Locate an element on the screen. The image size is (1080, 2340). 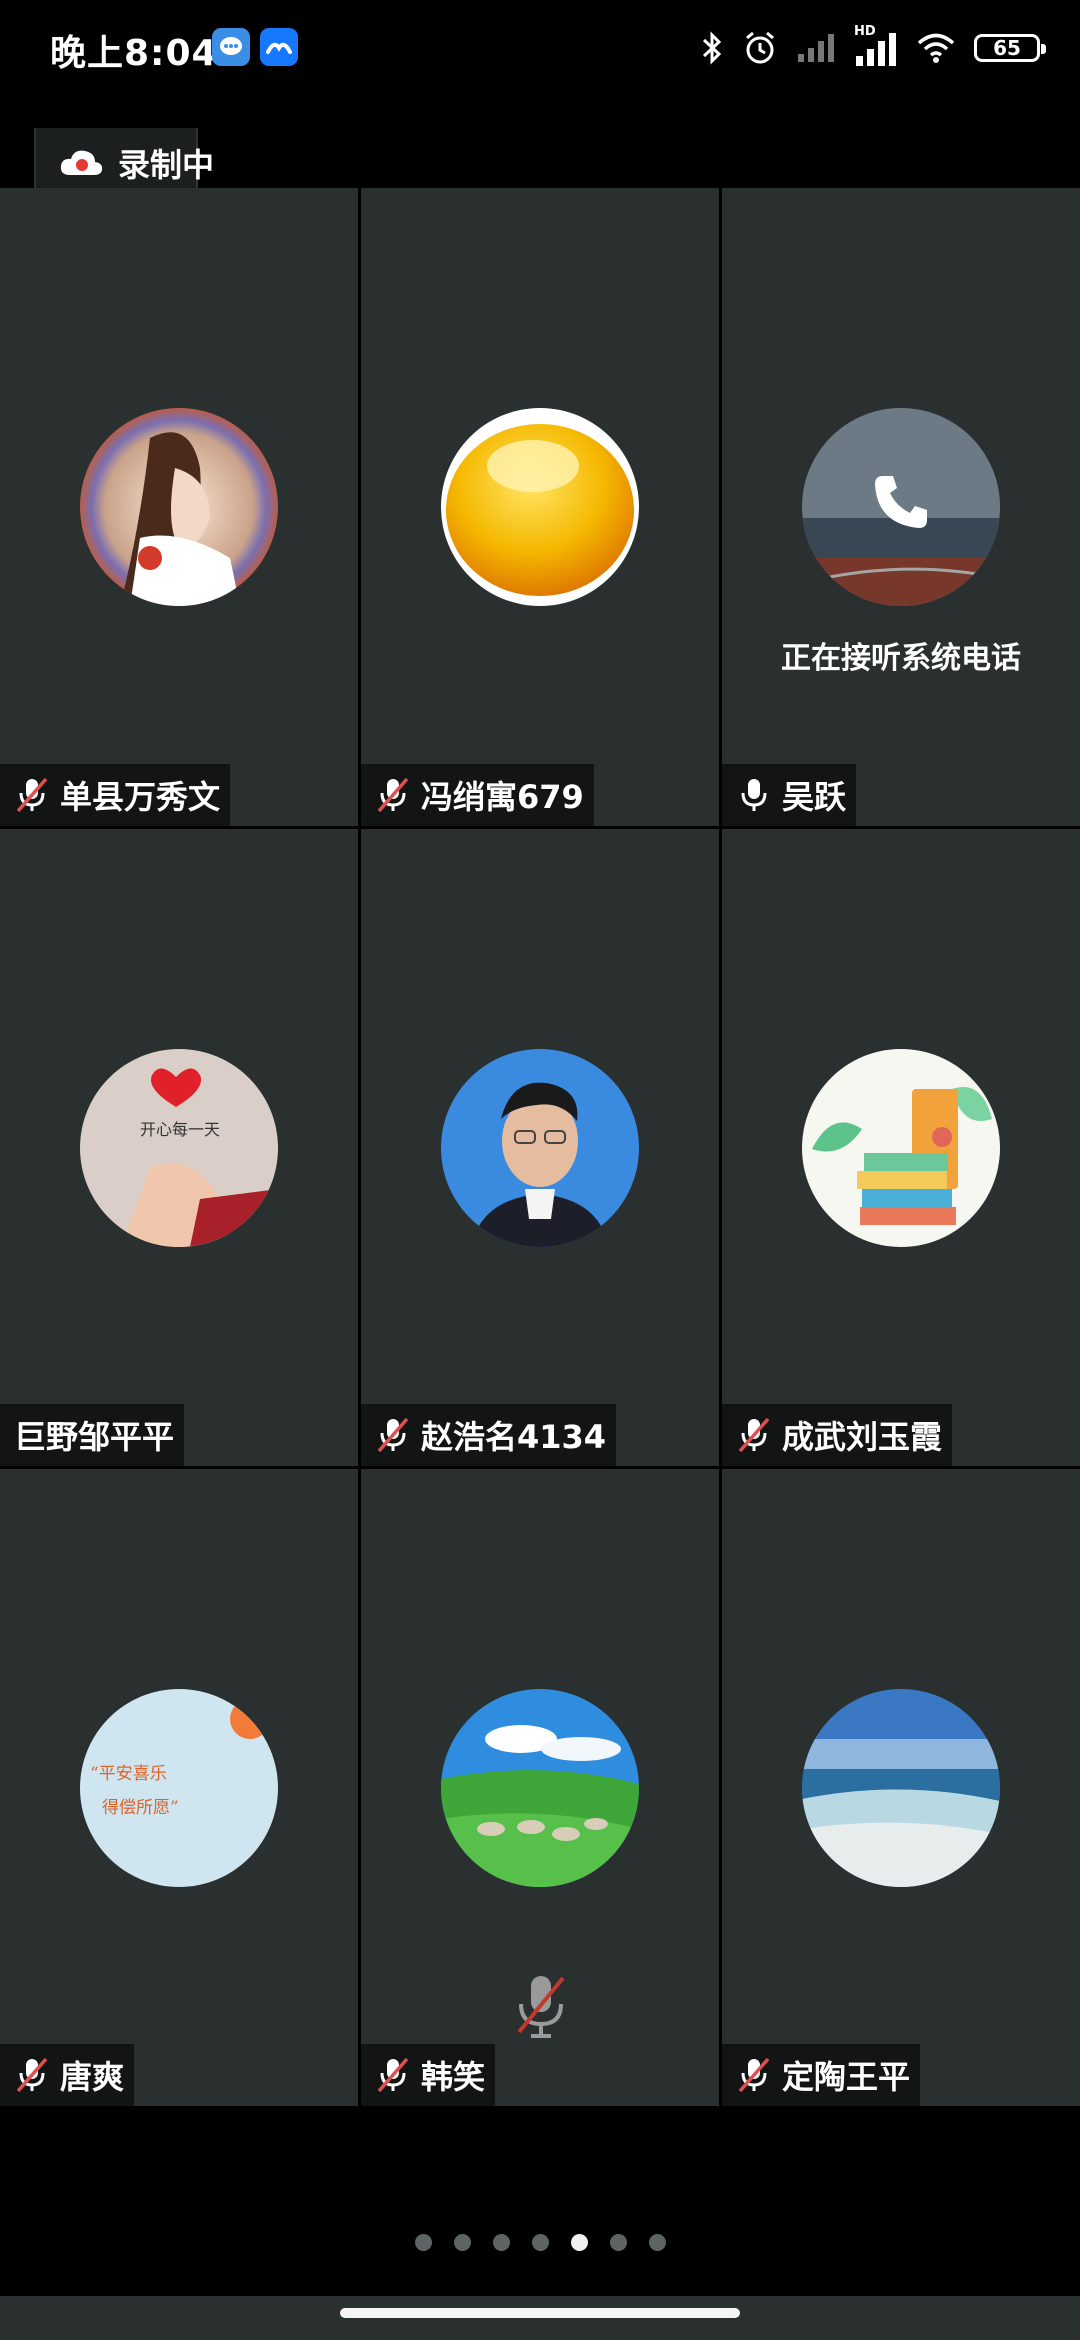
participant-name-tag: 成武刘玉霞 is located at coordinates (837, 1435).